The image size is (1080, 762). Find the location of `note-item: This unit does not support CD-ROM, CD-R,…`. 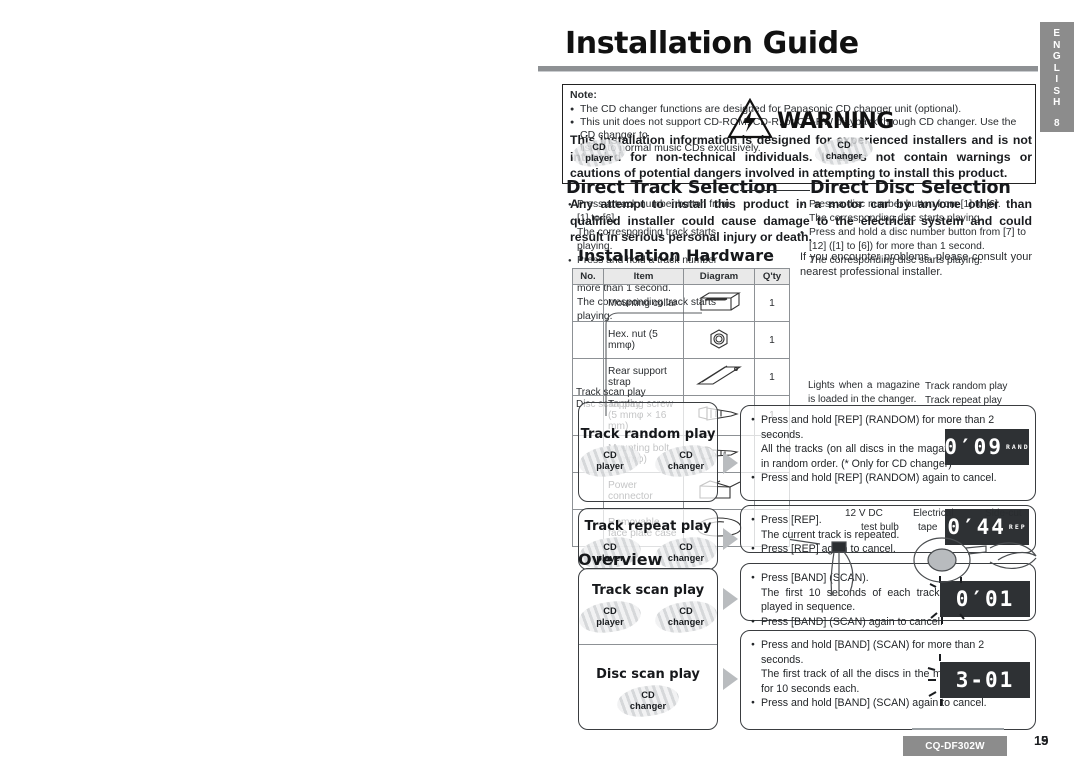

note-item: This unit does not support CD-ROM, CD-R,… is located at coordinates (799, 129).